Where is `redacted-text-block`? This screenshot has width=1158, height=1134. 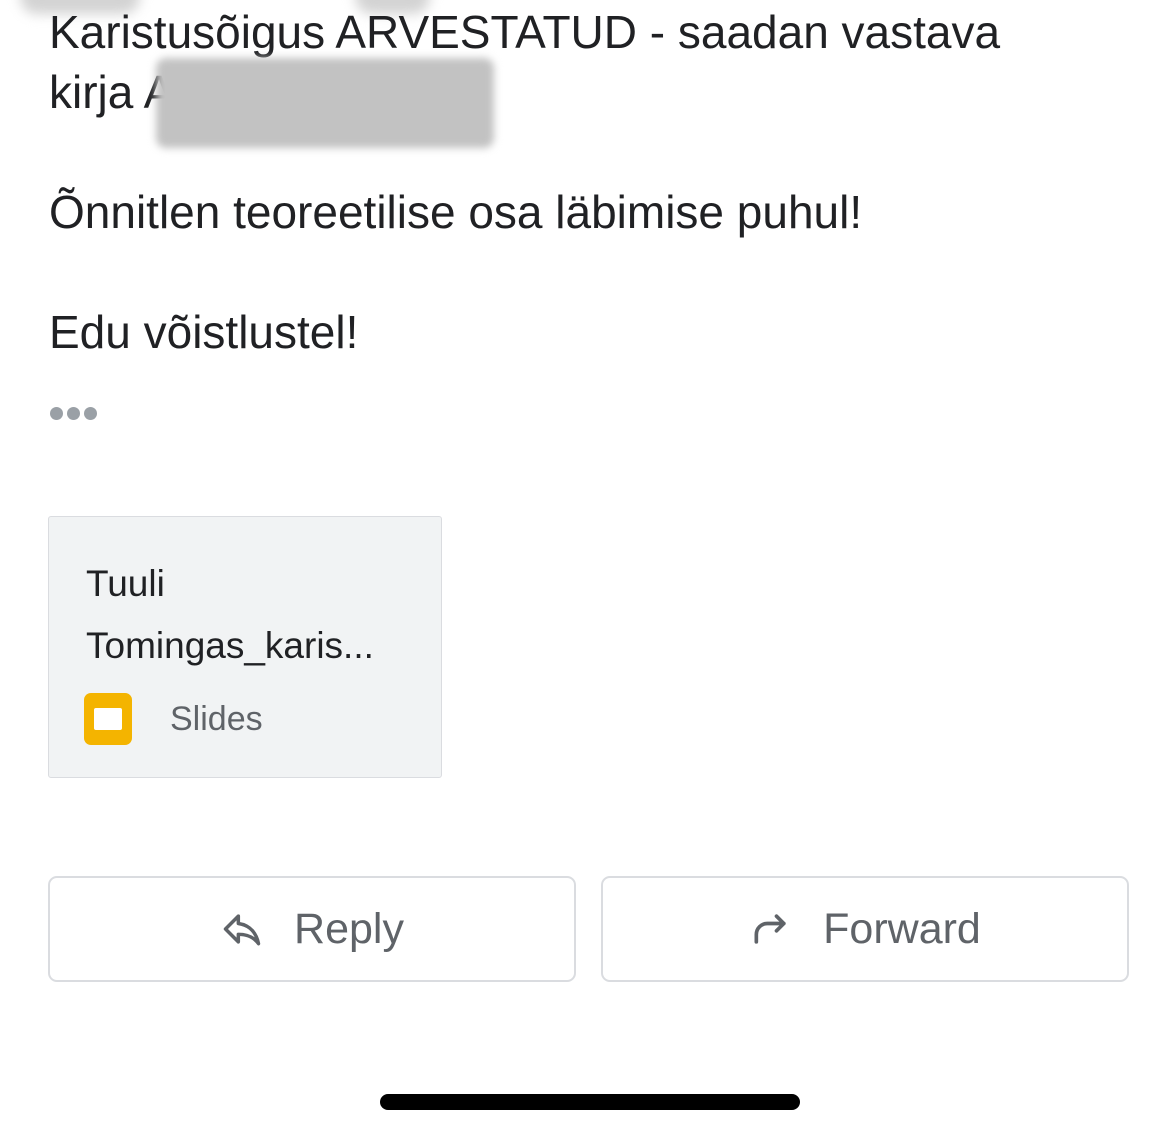
redacted-text-block is located at coordinates (325, 103).